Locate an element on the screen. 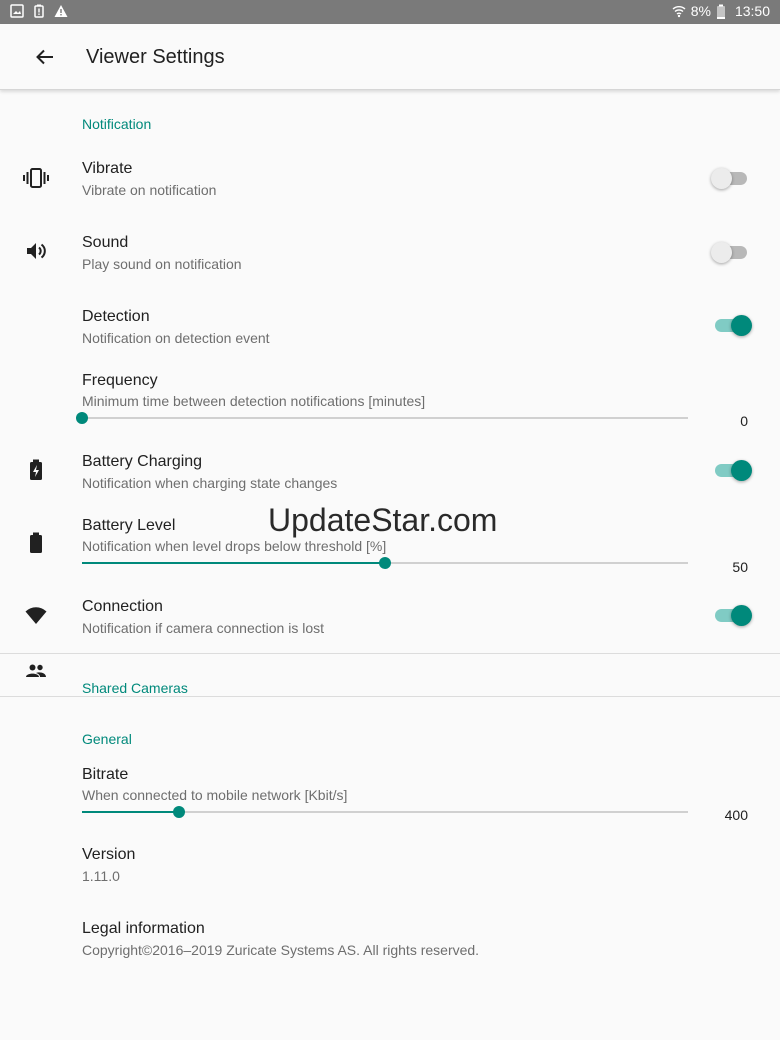 This screenshot has height=1040, width=780. setting-subtitle: Notification on detection event is located at coordinates (176, 338).